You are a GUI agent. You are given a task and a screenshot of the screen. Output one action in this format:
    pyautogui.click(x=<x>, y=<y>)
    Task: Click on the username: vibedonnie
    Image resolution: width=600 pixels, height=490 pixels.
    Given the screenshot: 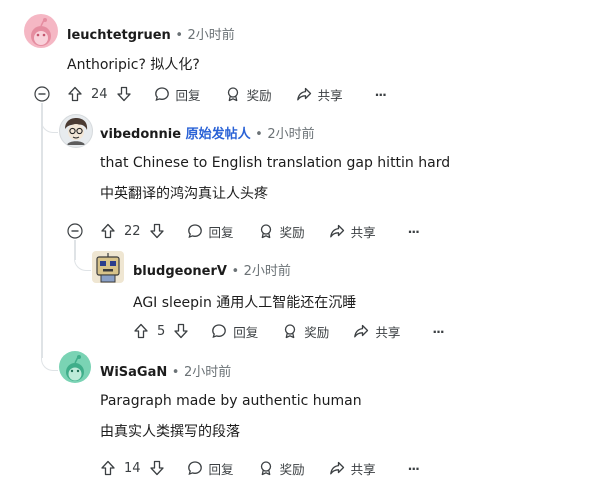 What is the action you would take?
    pyautogui.click(x=140, y=134)
    